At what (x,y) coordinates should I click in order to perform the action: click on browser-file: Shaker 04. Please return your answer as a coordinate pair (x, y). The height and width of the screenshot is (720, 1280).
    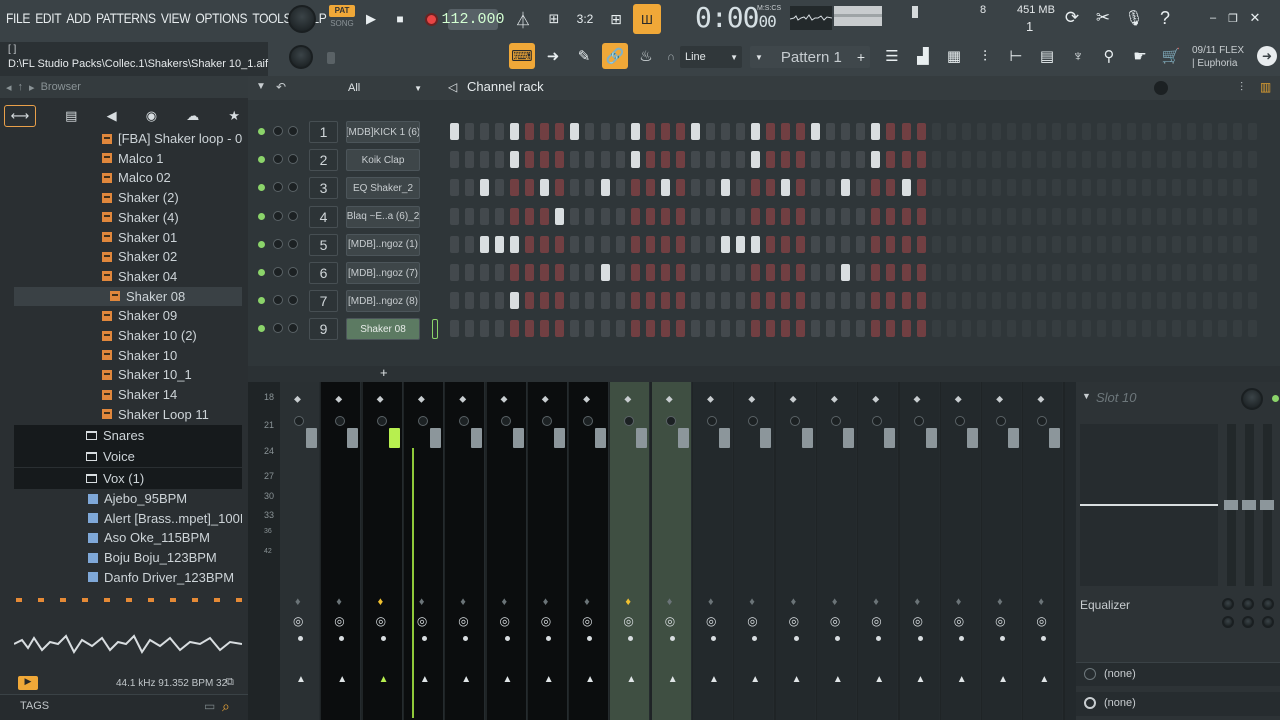
    Looking at the image, I should click on (95, 276).